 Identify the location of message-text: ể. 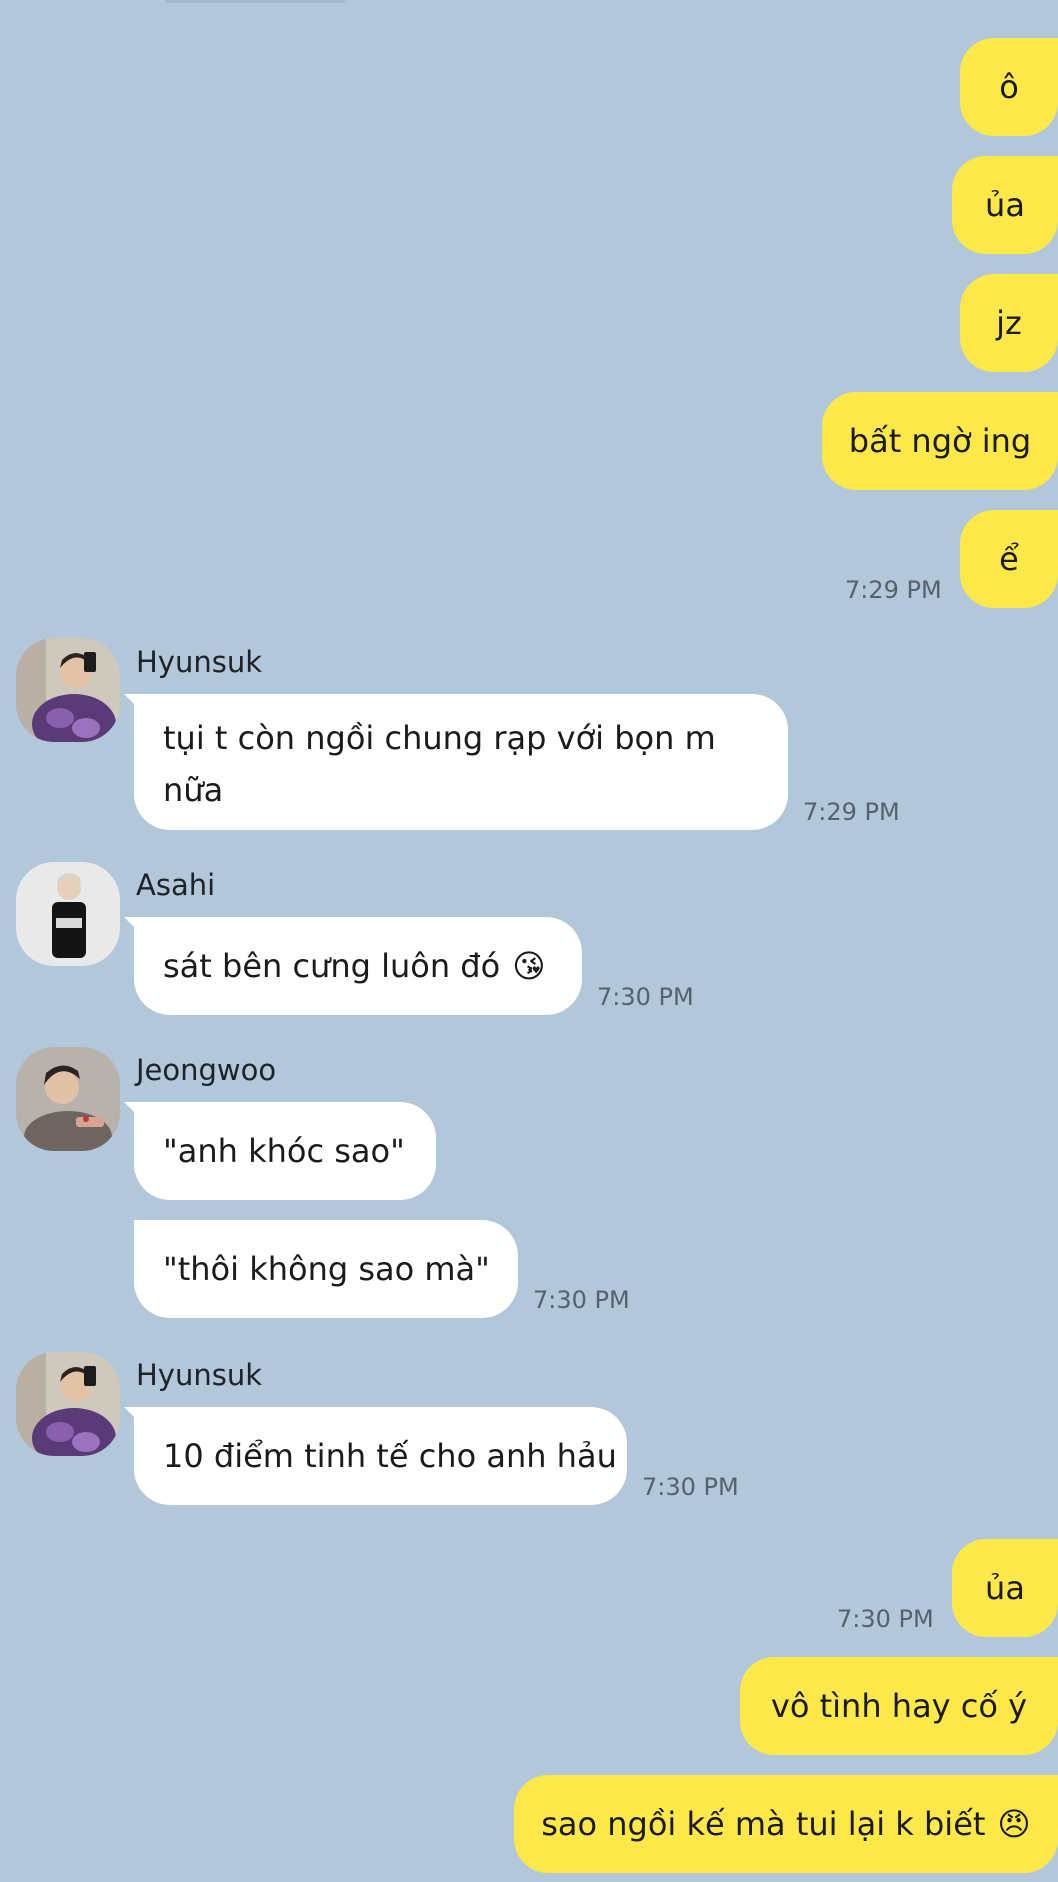
(1009, 559).